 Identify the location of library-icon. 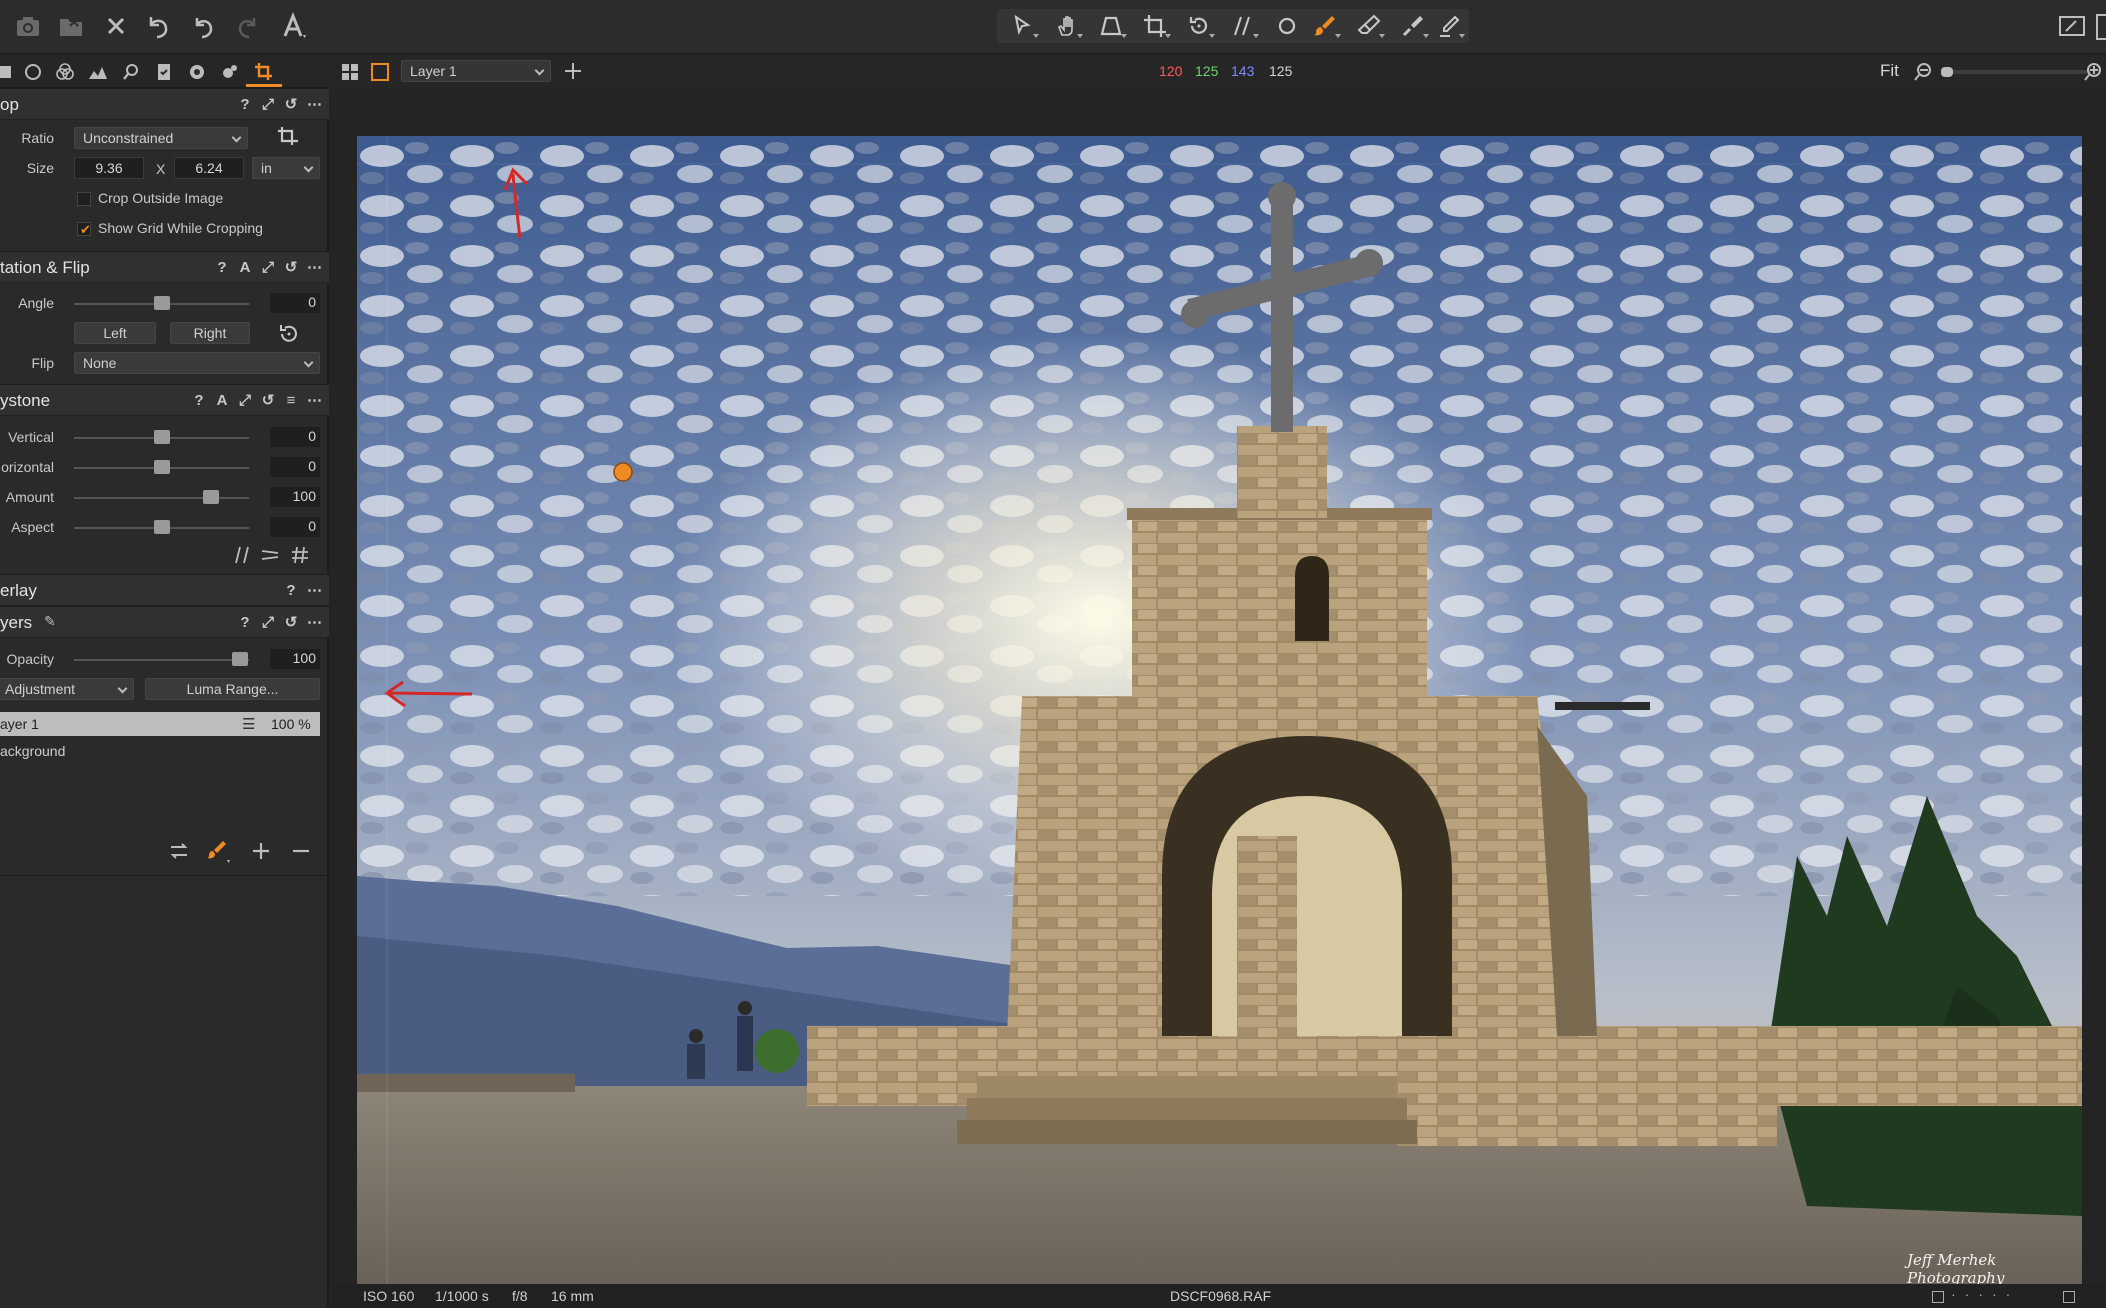
(9, 72).